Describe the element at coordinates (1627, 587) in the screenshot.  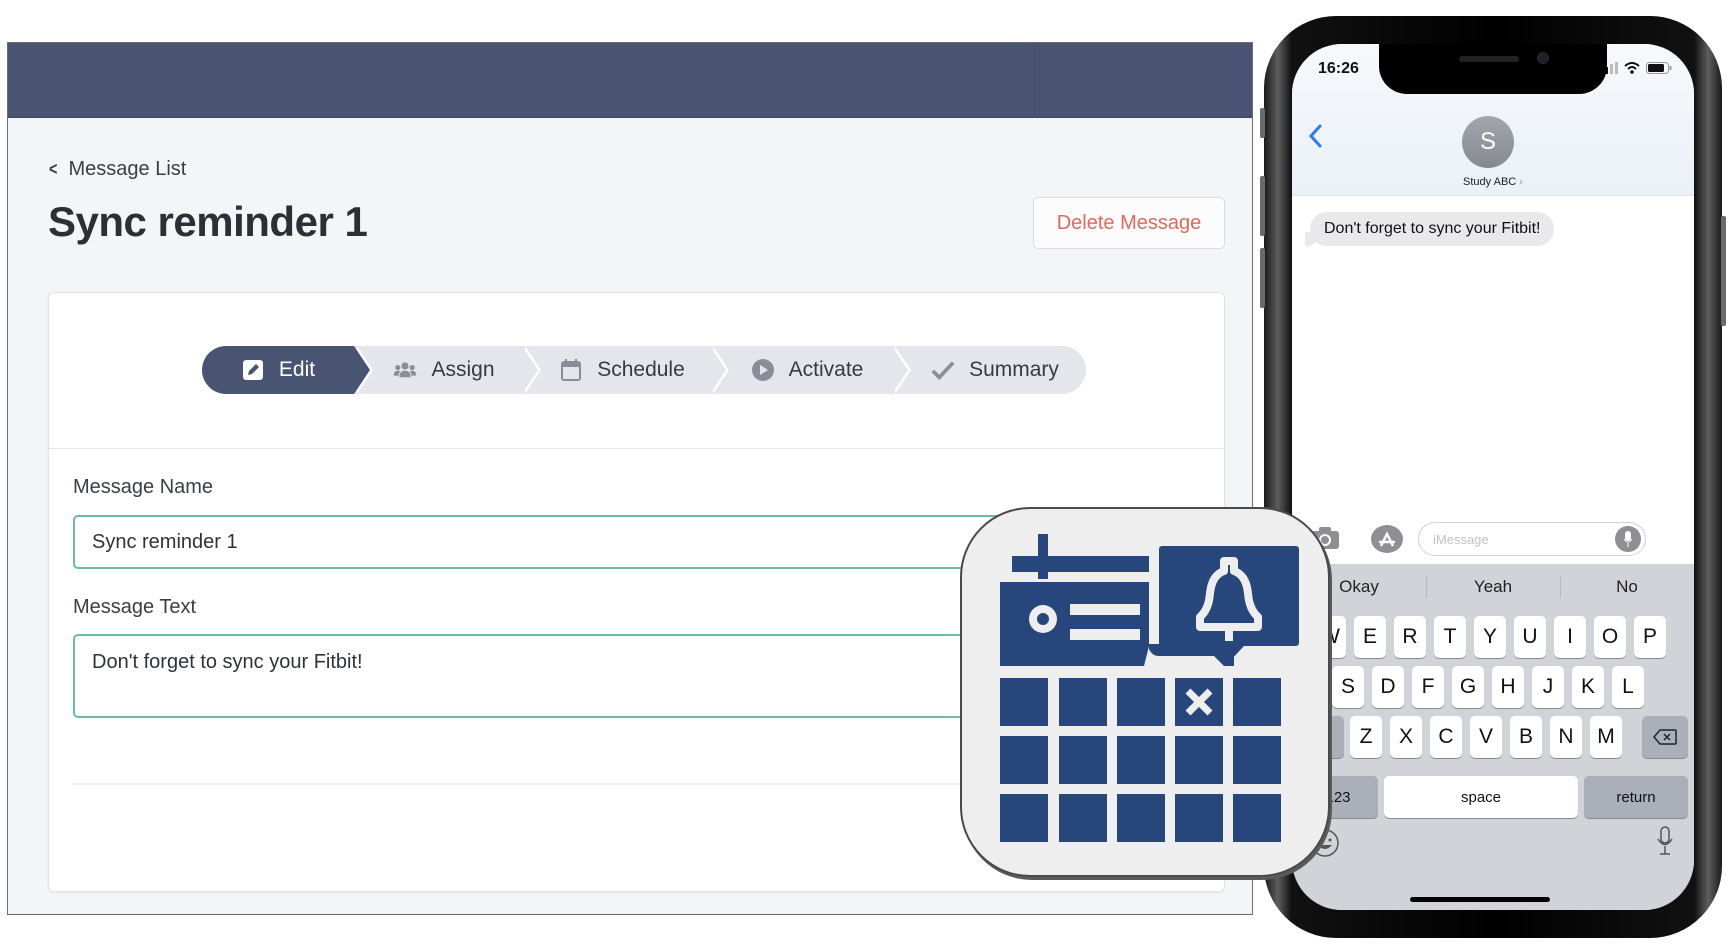
I see `suggestion-no: No` at that location.